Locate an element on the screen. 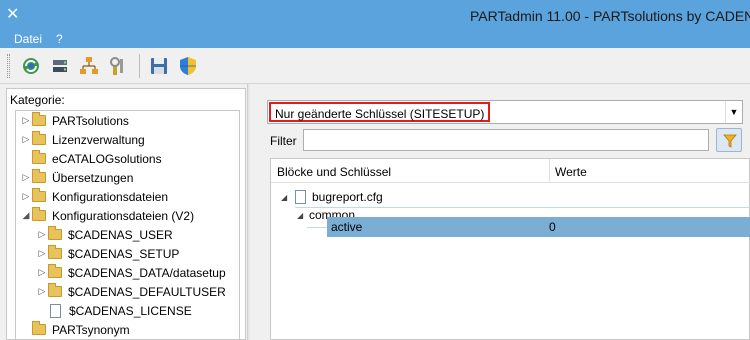 This screenshot has height=340, width=750. grid-row: ◢ bugreport.cfg is located at coordinates (431, 197).